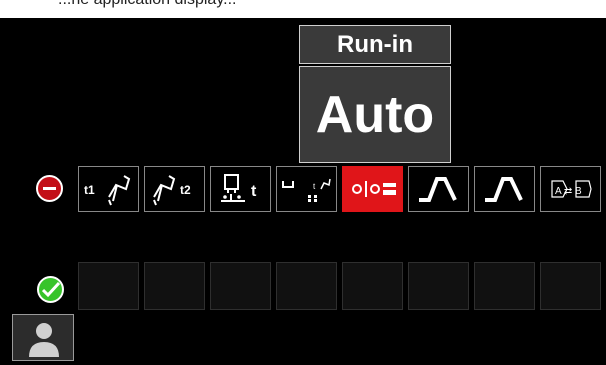 The height and width of the screenshot is (365, 606). I want to click on spot-timer-icon: t, so click(238, 188).